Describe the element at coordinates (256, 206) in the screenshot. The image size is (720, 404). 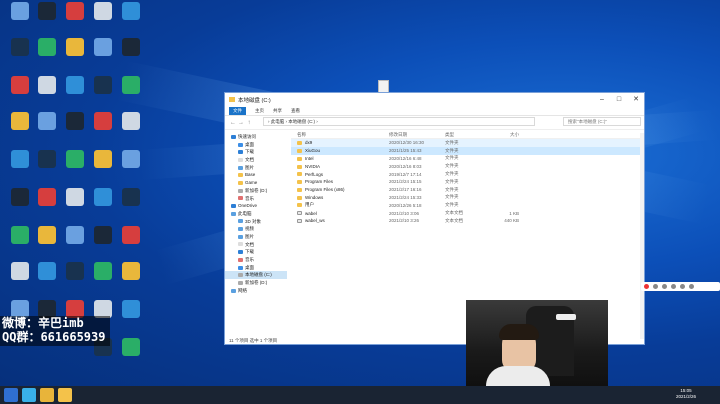
I see `nav-item: OneDrive` at that location.